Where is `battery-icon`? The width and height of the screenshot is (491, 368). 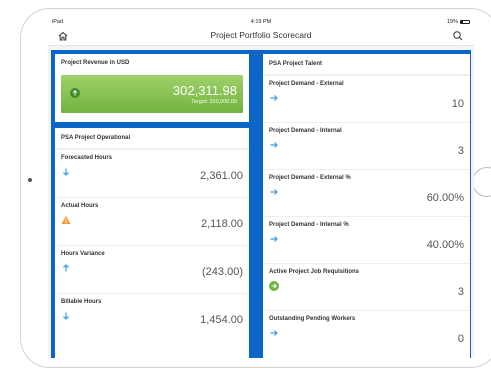
battery-icon is located at coordinates (465, 22).